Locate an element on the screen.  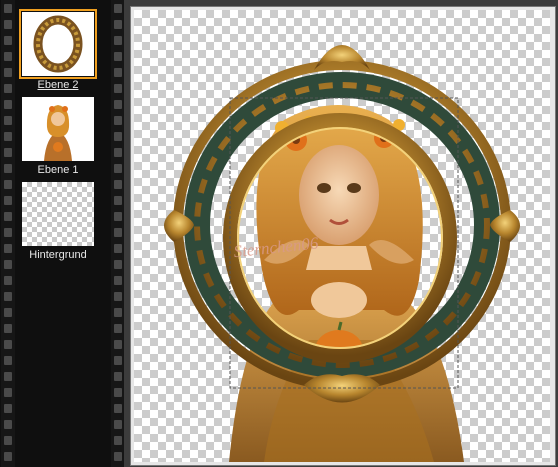
wreath-icon is located at coordinates (58, 44).